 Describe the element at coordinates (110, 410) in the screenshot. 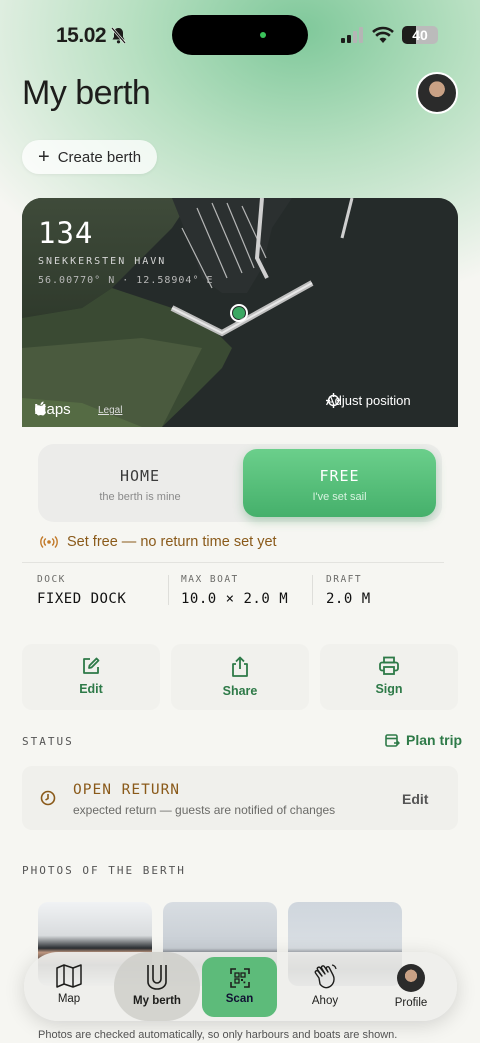

I see `legal-link: Legal` at that location.